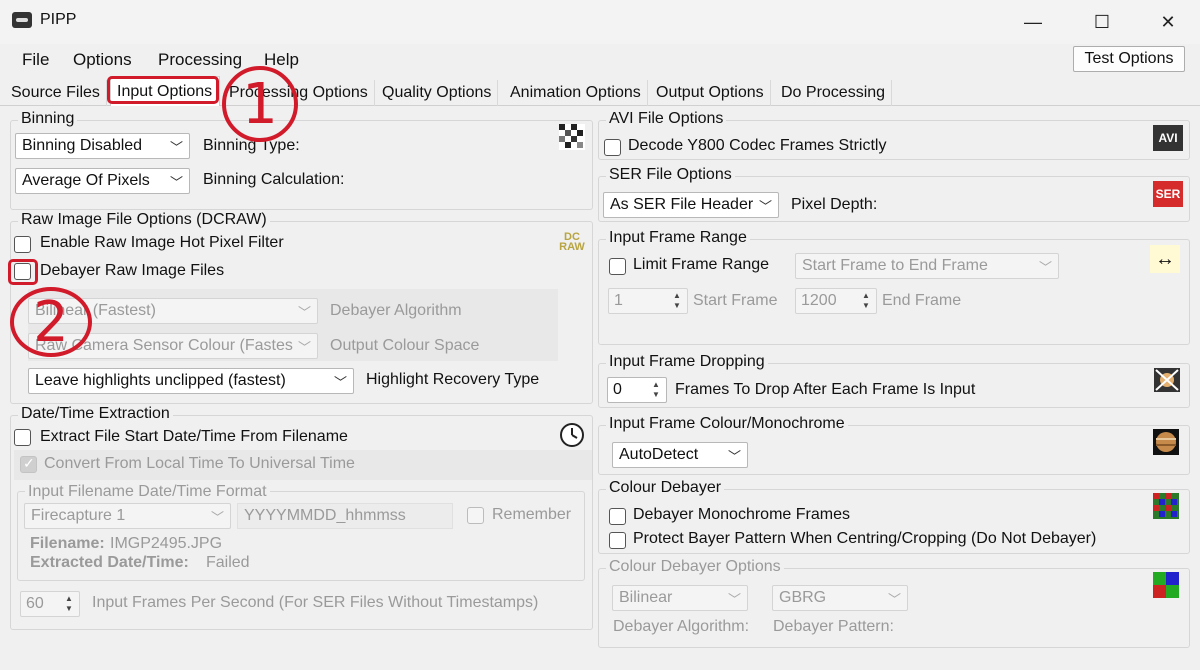 This screenshot has height=670, width=1200. What do you see at coordinates (163, 90) in the screenshot?
I see `input-options-highlight` at bounding box center [163, 90].